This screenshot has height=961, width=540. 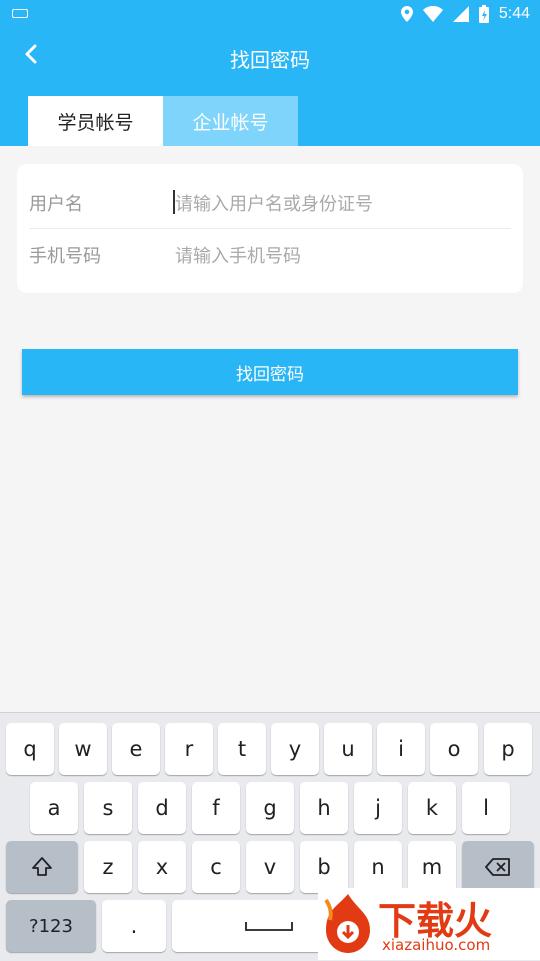 I want to click on backspace-key, so click(x=498, y=867).